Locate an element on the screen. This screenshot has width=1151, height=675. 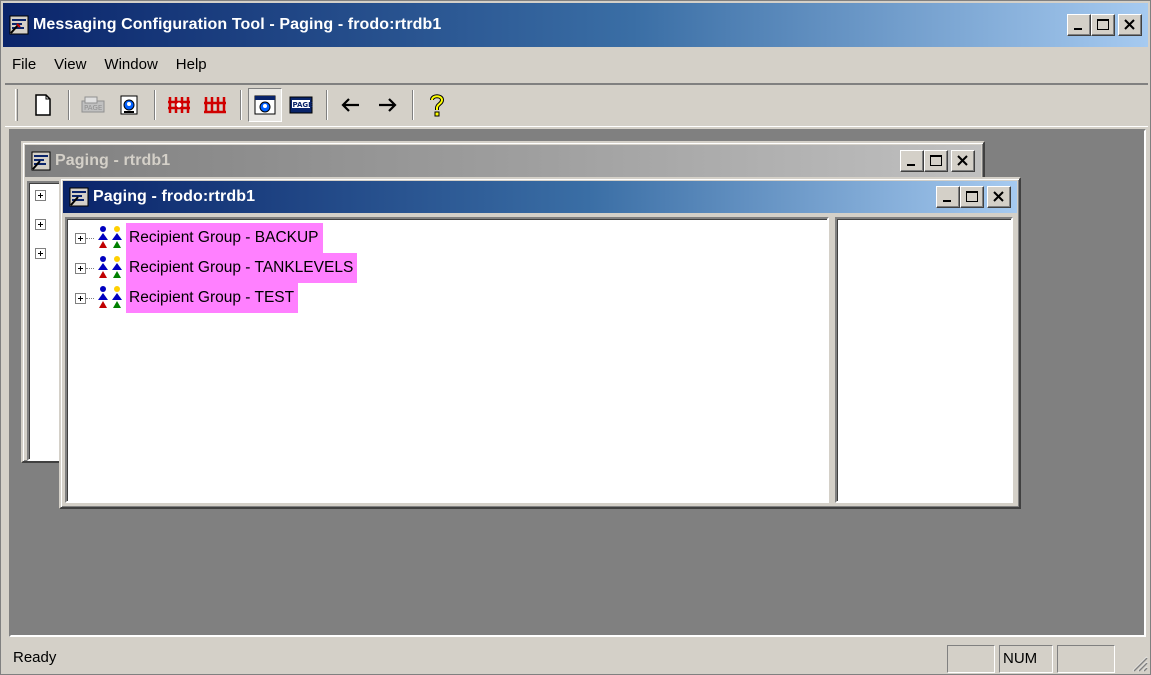
toolbar-grip is located at coordinates (16, 105).